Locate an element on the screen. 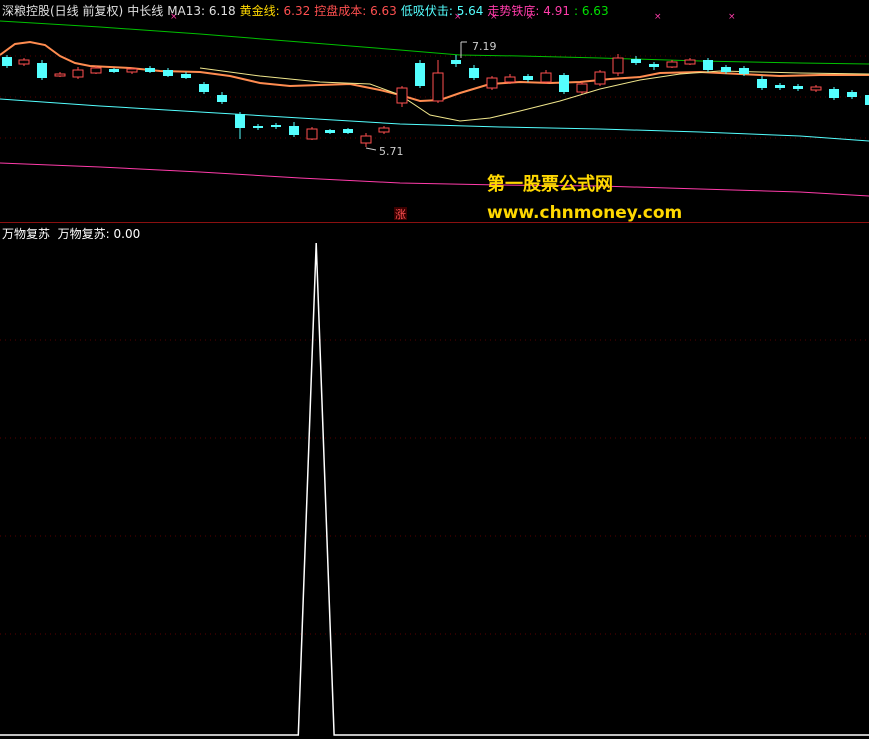 The width and height of the screenshot is (869, 739). indicator-name: 中长线 is located at coordinates (145, 11).